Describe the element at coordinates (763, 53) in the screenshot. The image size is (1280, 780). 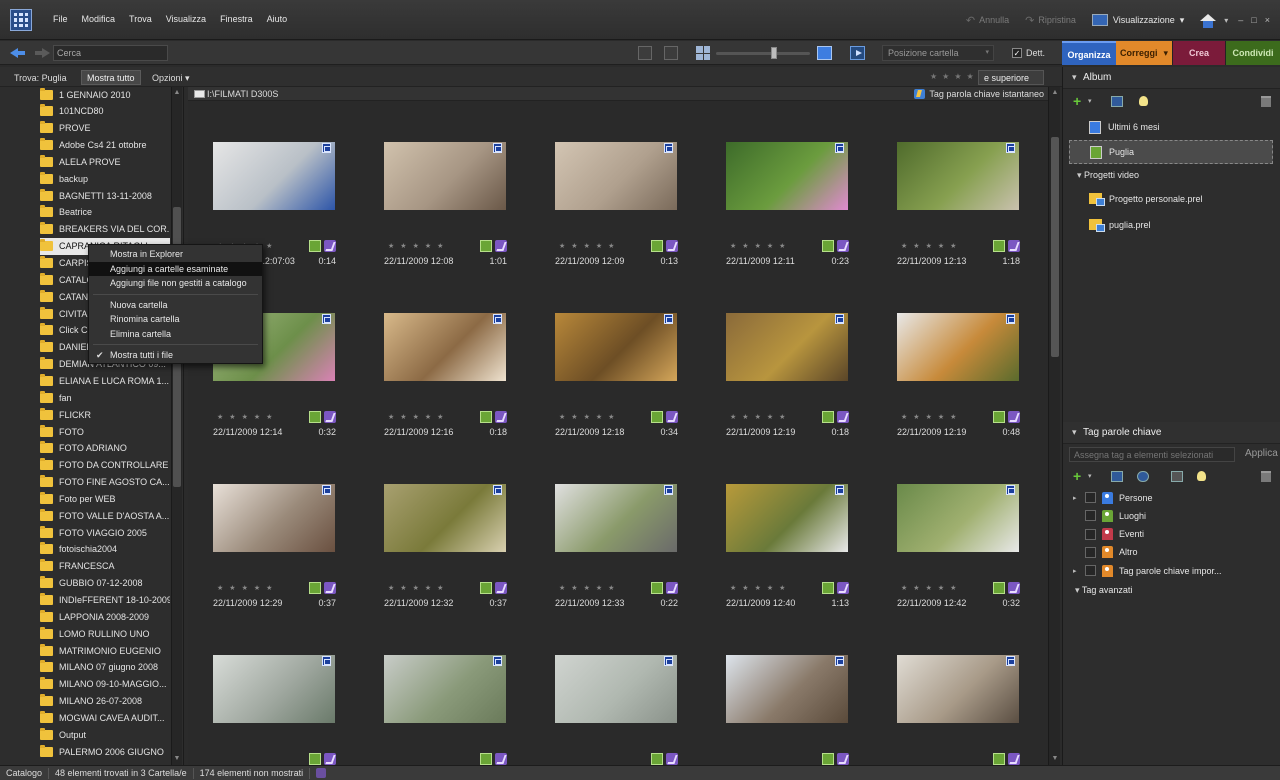
I see `thumbnail-size-slider` at that location.